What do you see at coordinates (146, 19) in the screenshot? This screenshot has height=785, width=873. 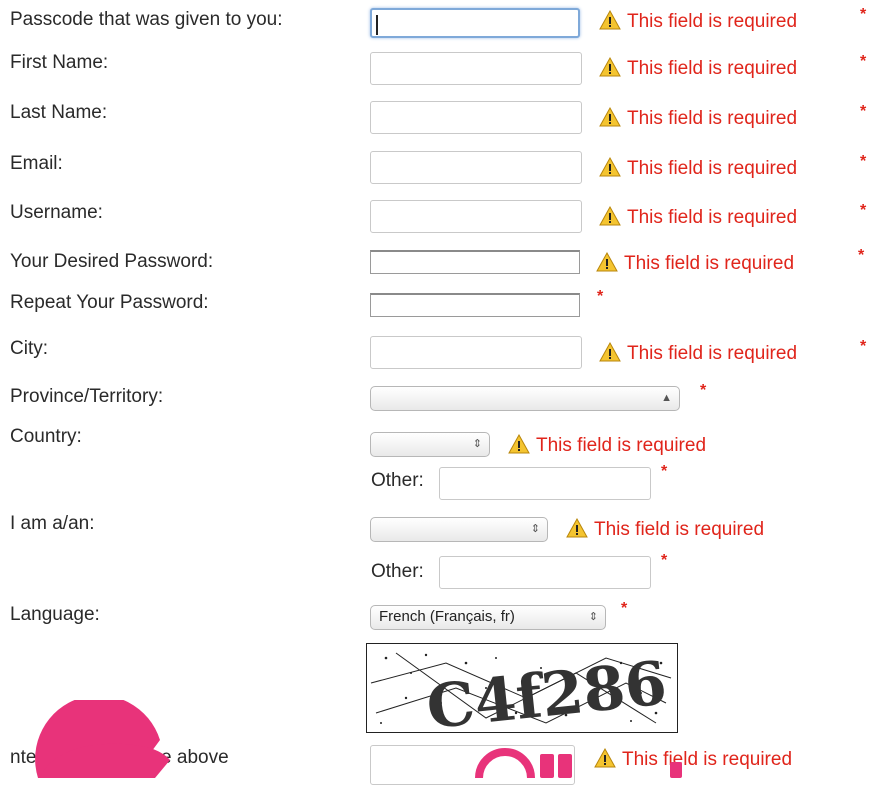 I see `label-passcode: Passcode that was given to you:` at bounding box center [146, 19].